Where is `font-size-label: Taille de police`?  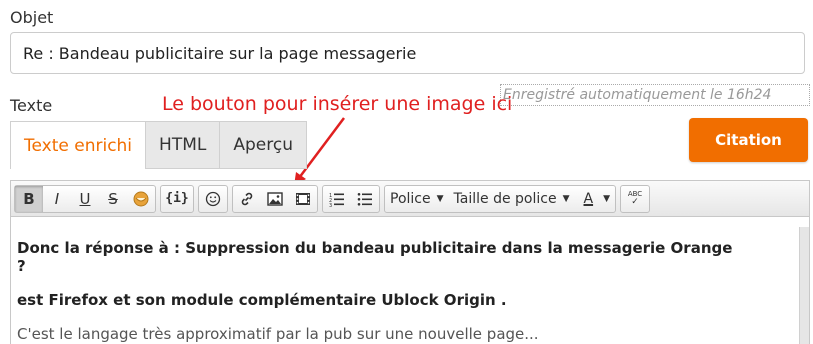
font-size-label: Taille de police is located at coordinates (505, 198).